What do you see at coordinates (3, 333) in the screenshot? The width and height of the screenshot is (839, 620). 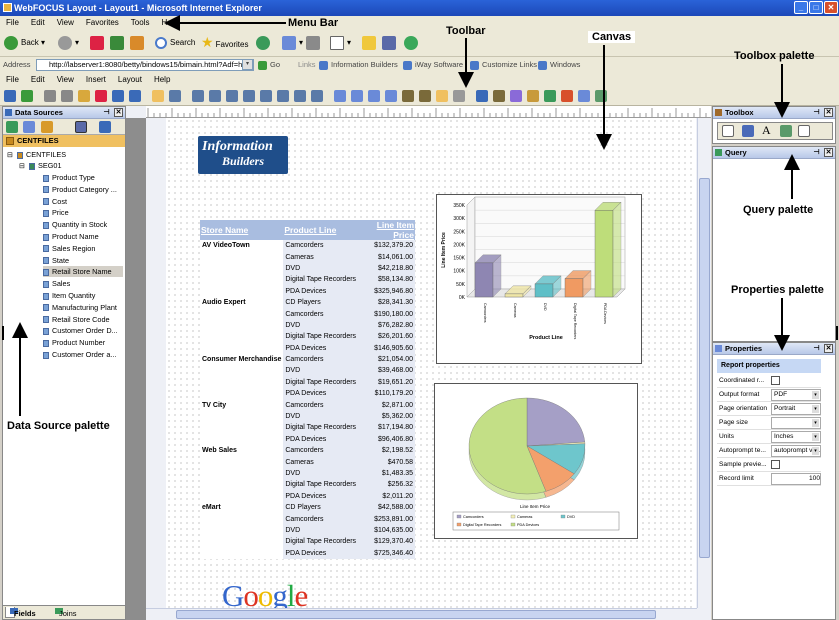 I see `left-edge-marker` at bounding box center [3, 333].